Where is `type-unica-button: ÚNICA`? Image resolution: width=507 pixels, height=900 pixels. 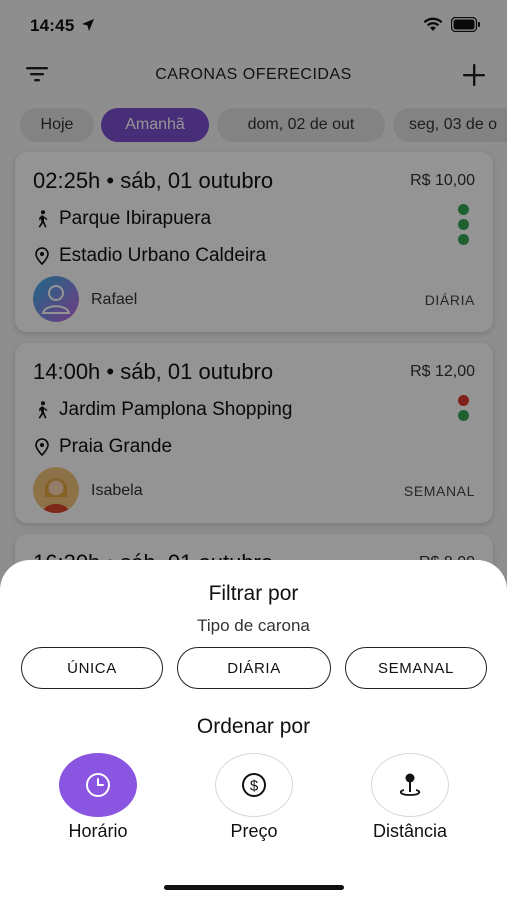
type-unica-button: ÚNICA is located at coordinates (92, 668).